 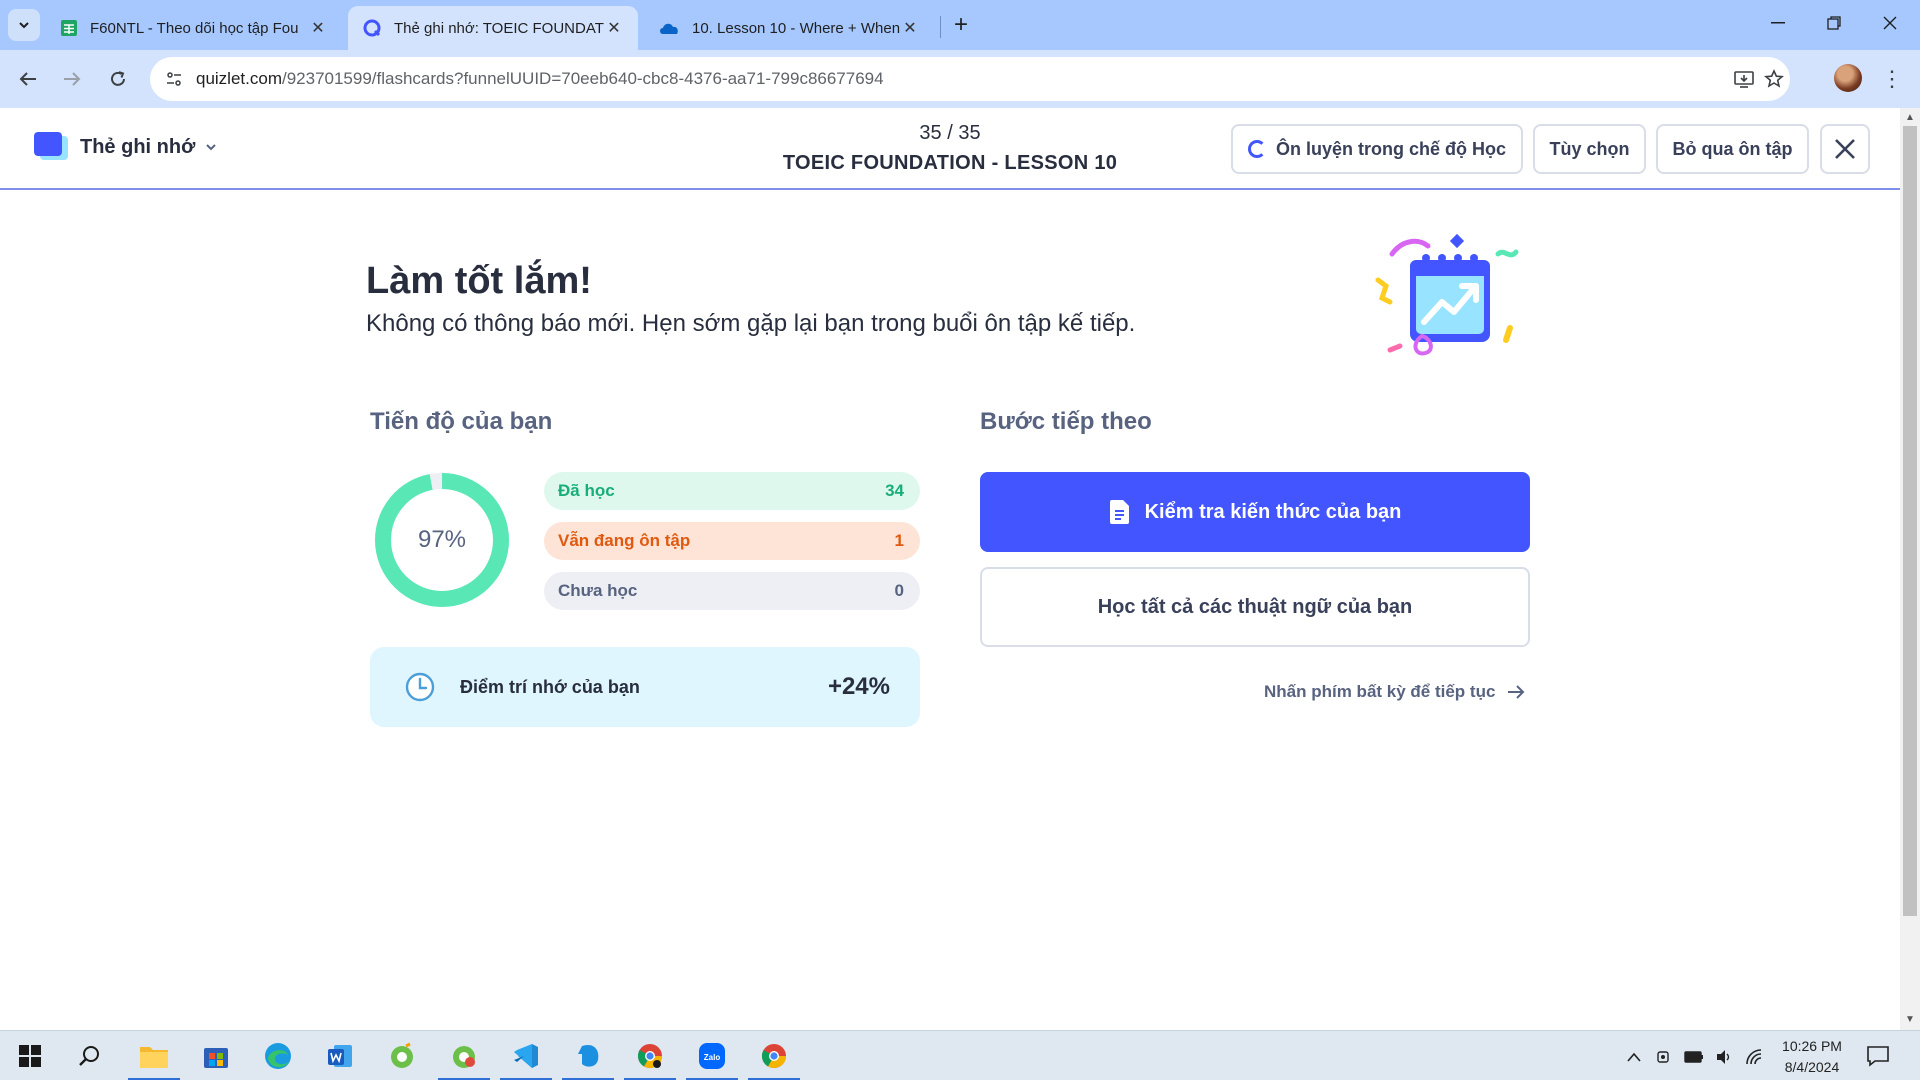 I want to click on restore-icon, so click(x=1834, y=23).